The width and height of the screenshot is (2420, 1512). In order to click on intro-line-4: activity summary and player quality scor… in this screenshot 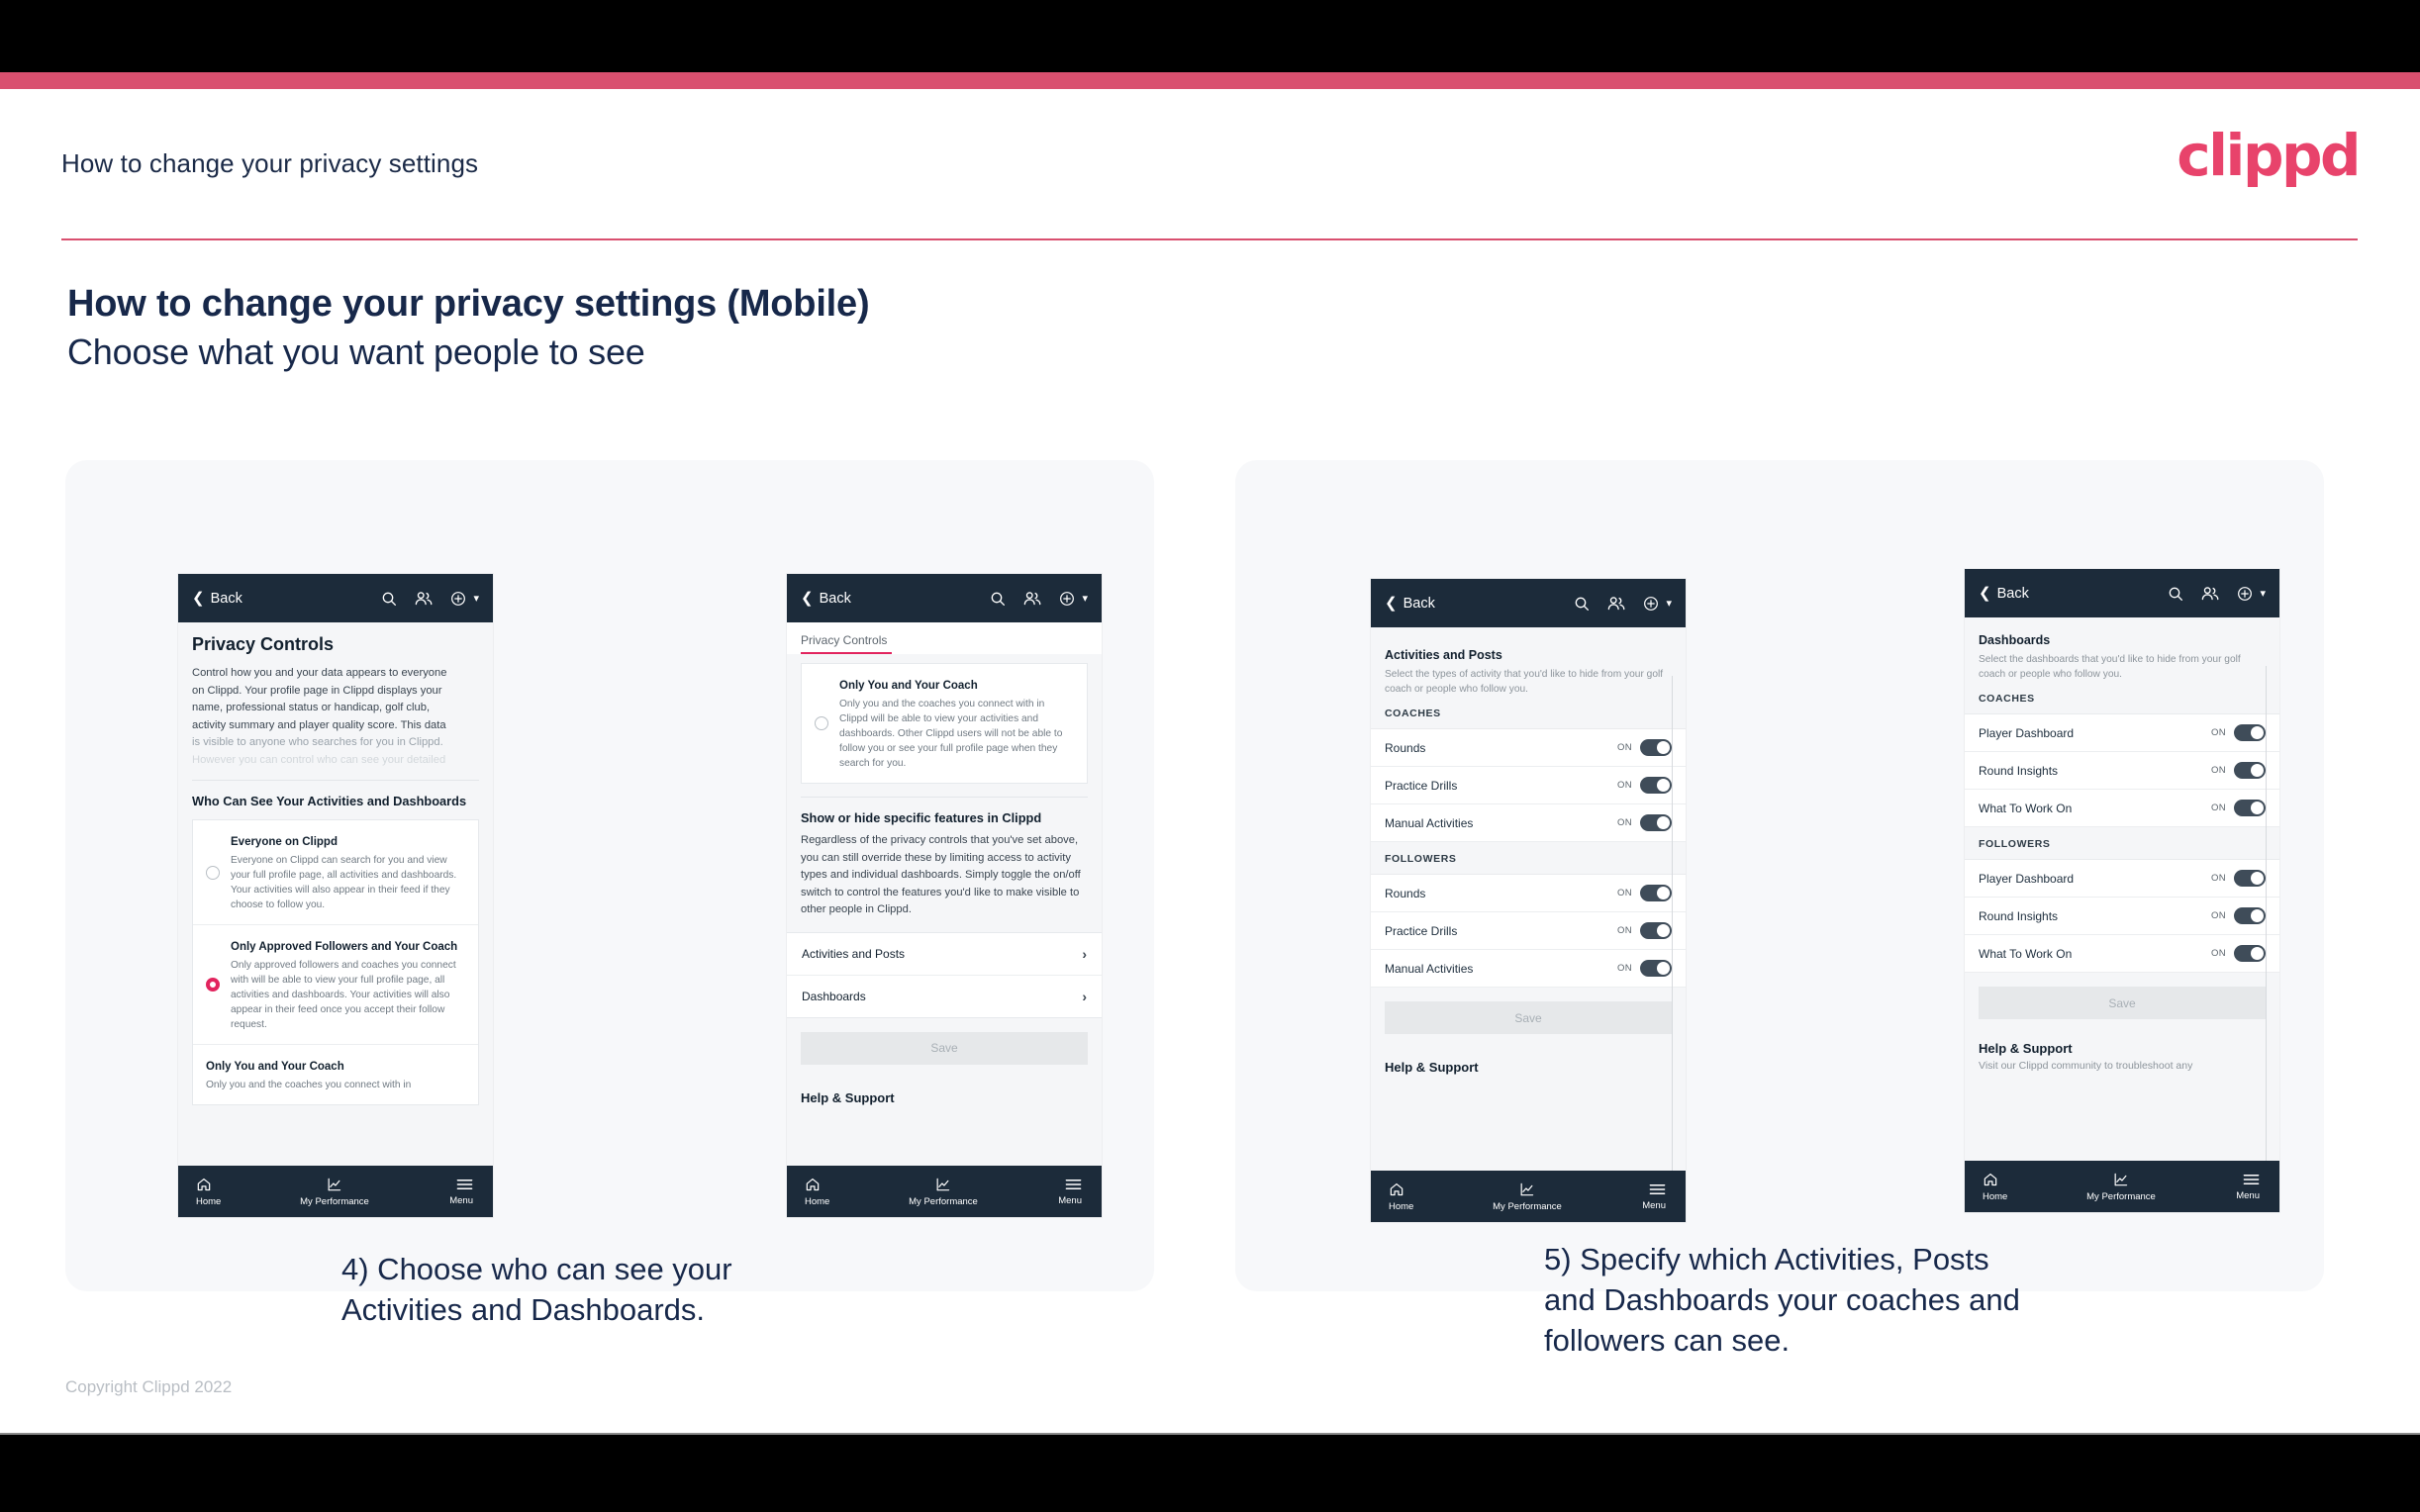, I will do `click(319, 725)`.